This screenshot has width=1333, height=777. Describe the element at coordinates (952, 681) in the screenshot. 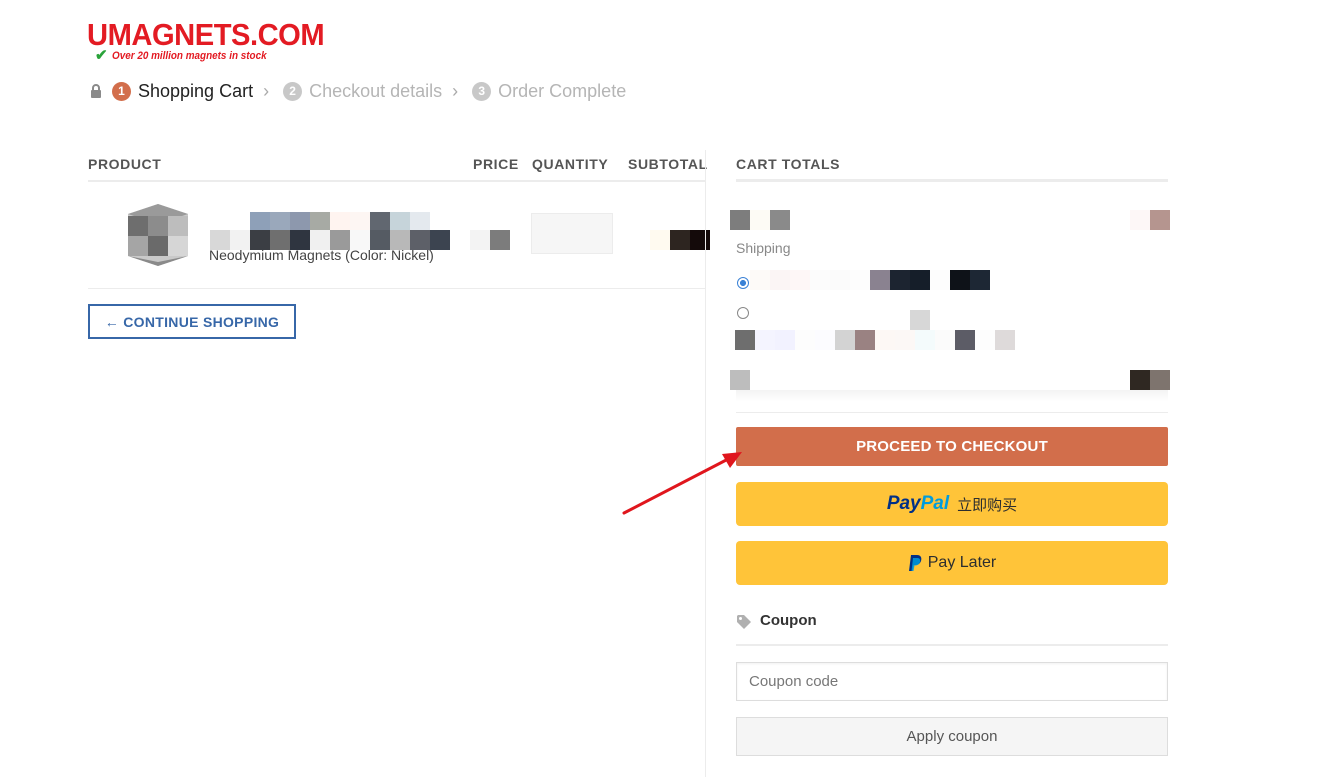

I see `coupon-code-input` at that location.